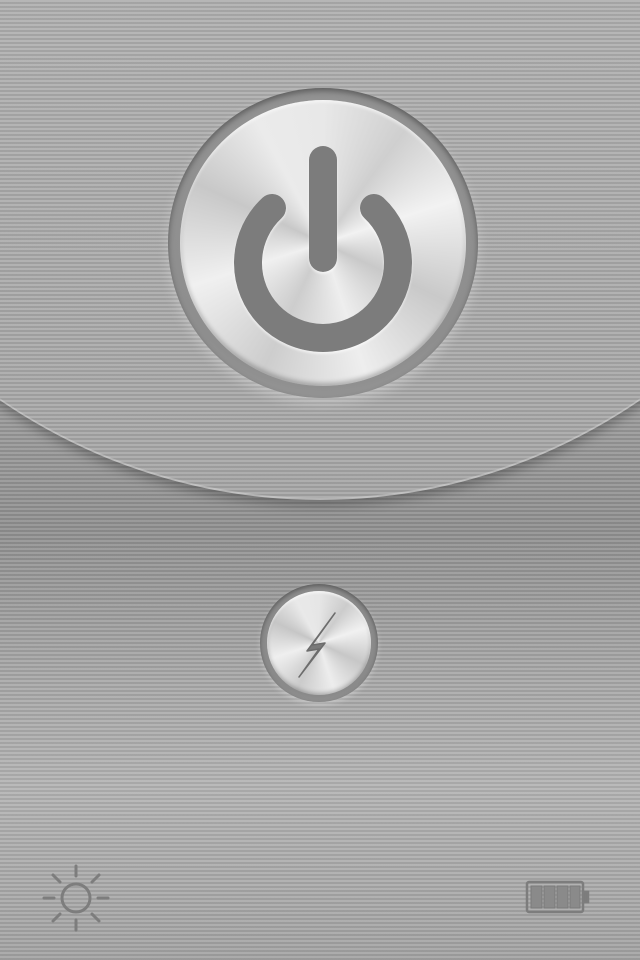 This screenshot has height=960, width=640. I want to click on lightning-bolt-icon, so click(317, 645).